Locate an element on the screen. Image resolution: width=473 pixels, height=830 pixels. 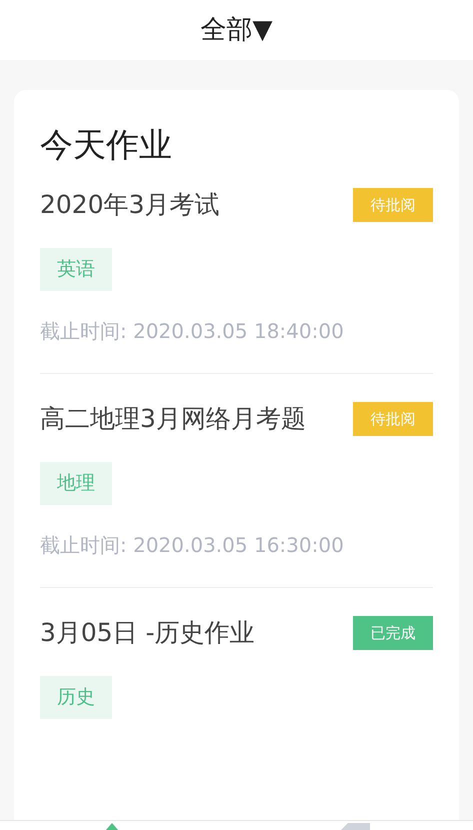
deadline-text: 截止时间: 2020.03.05 16:30:00 is located at coordinates (192, 545).